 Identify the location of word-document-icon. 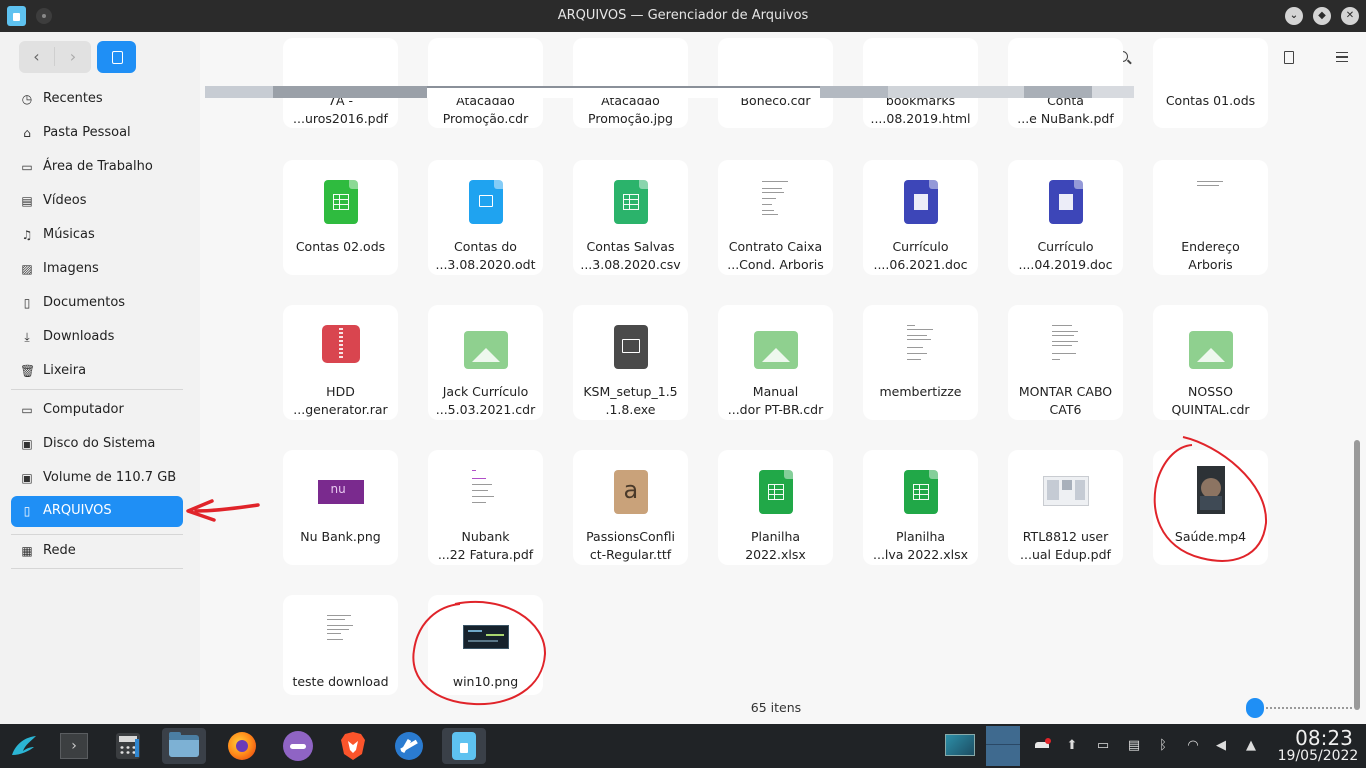
(920, 202).